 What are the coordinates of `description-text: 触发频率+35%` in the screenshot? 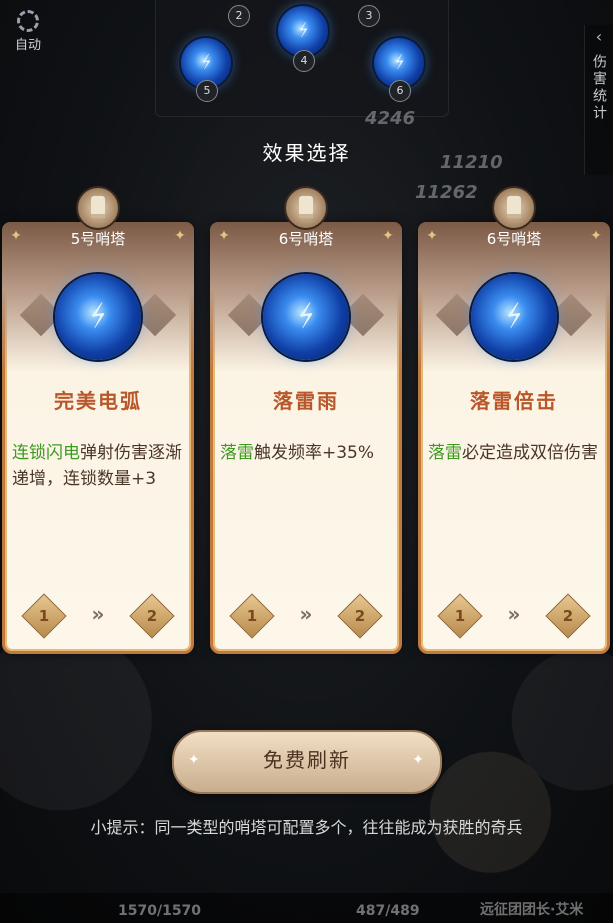 It's located at (314, 453).